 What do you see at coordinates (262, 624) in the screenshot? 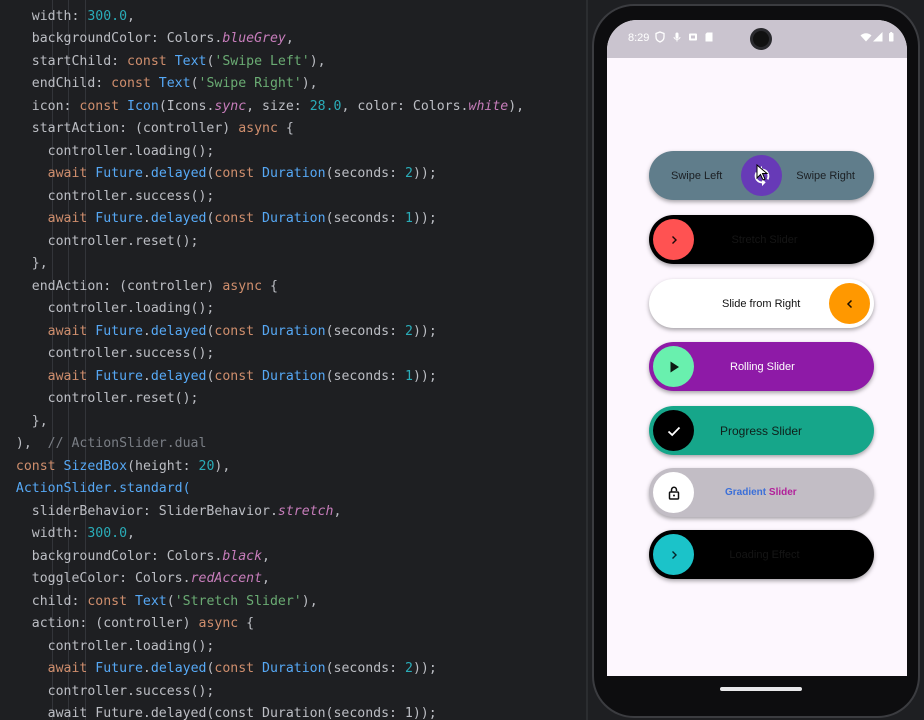
I see `code-line: action: (controller) async {` at bounding box center [262, 624].